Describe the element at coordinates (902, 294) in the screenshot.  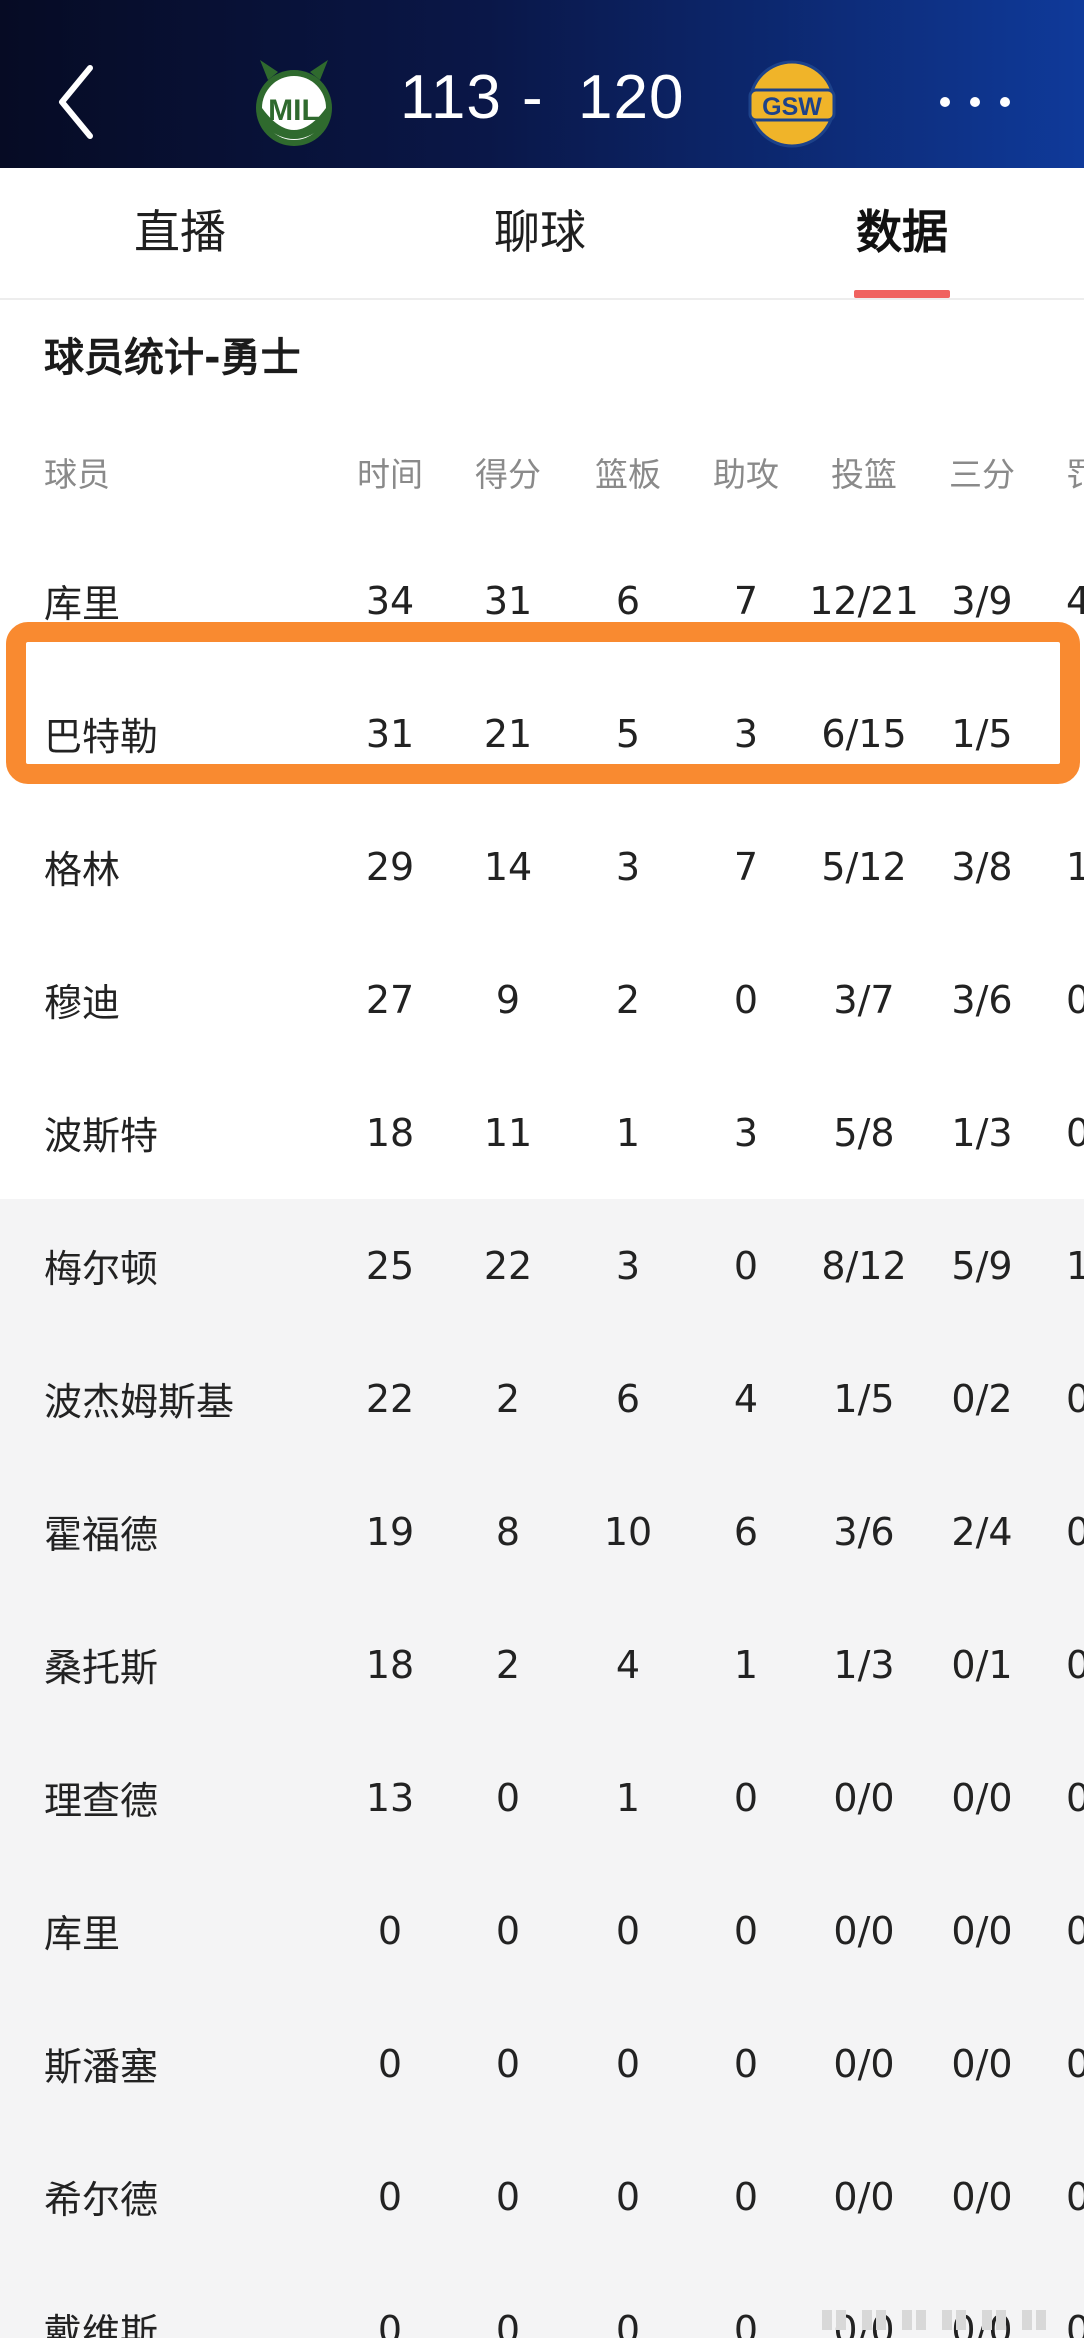
I see `active-tab-indicator` at that location.